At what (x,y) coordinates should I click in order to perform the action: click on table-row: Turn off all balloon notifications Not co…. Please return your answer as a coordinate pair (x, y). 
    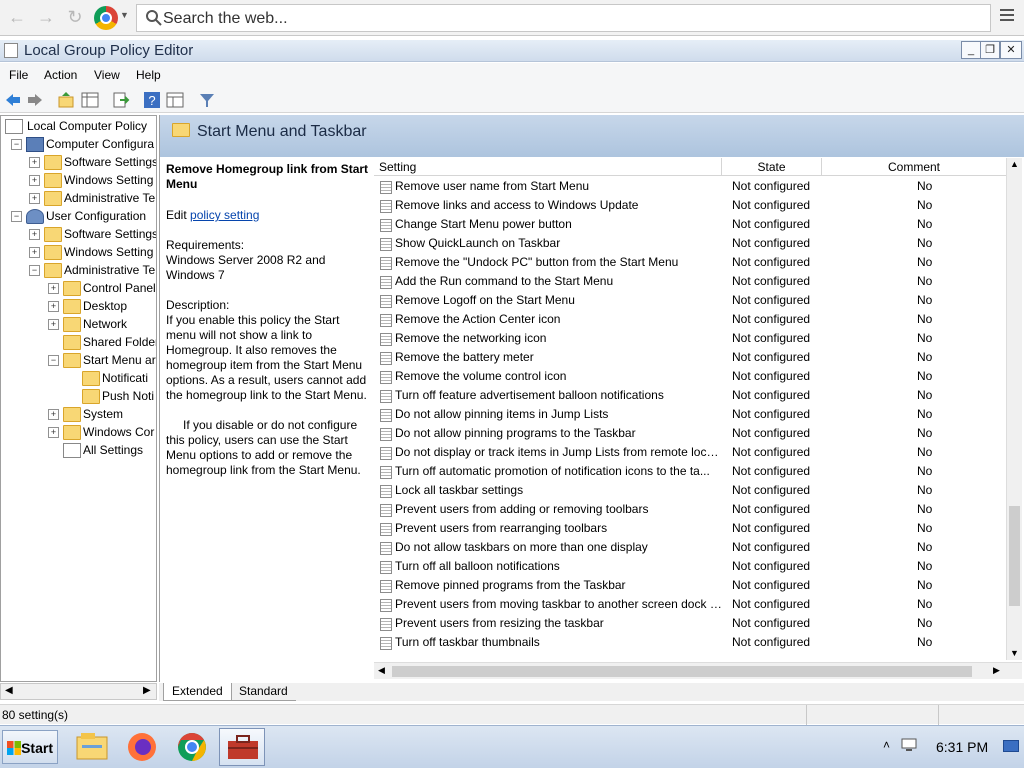
    Looking at the image, I should click on (690, 566).